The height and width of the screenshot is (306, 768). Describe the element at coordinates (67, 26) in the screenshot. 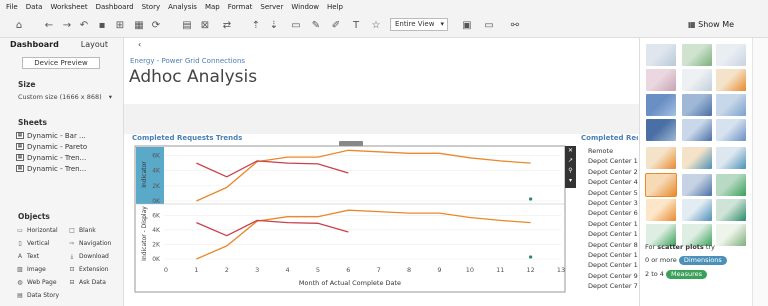

I see `forward-icon: →` at that location.